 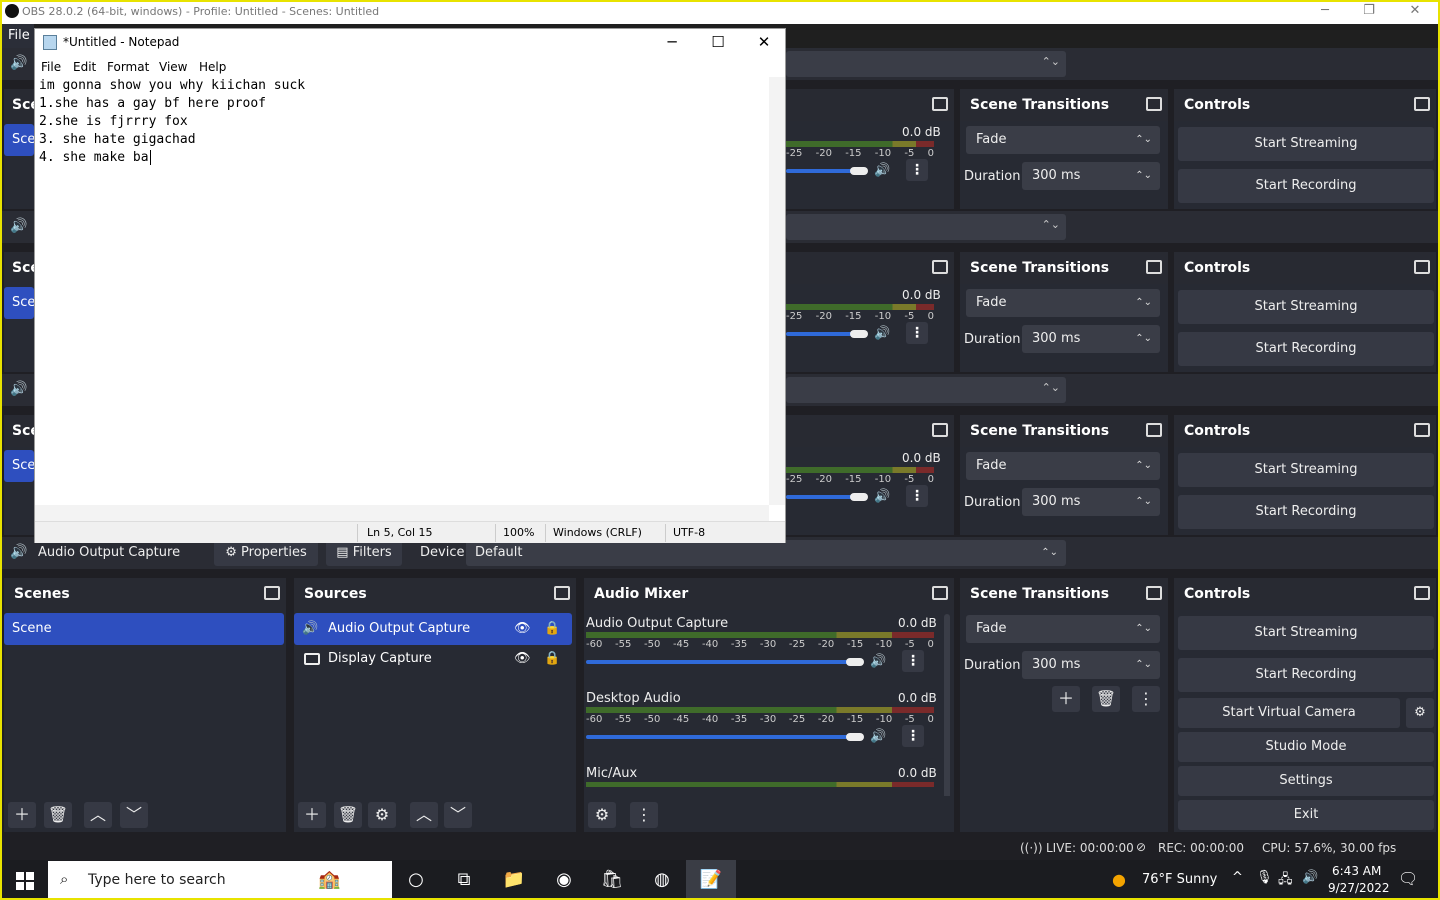 What do you see at coordinates (433, 659) in the screenshot?
I see `source-item-display-capture: Display Capture 👁 🔒` at bounding box center [433, 659].